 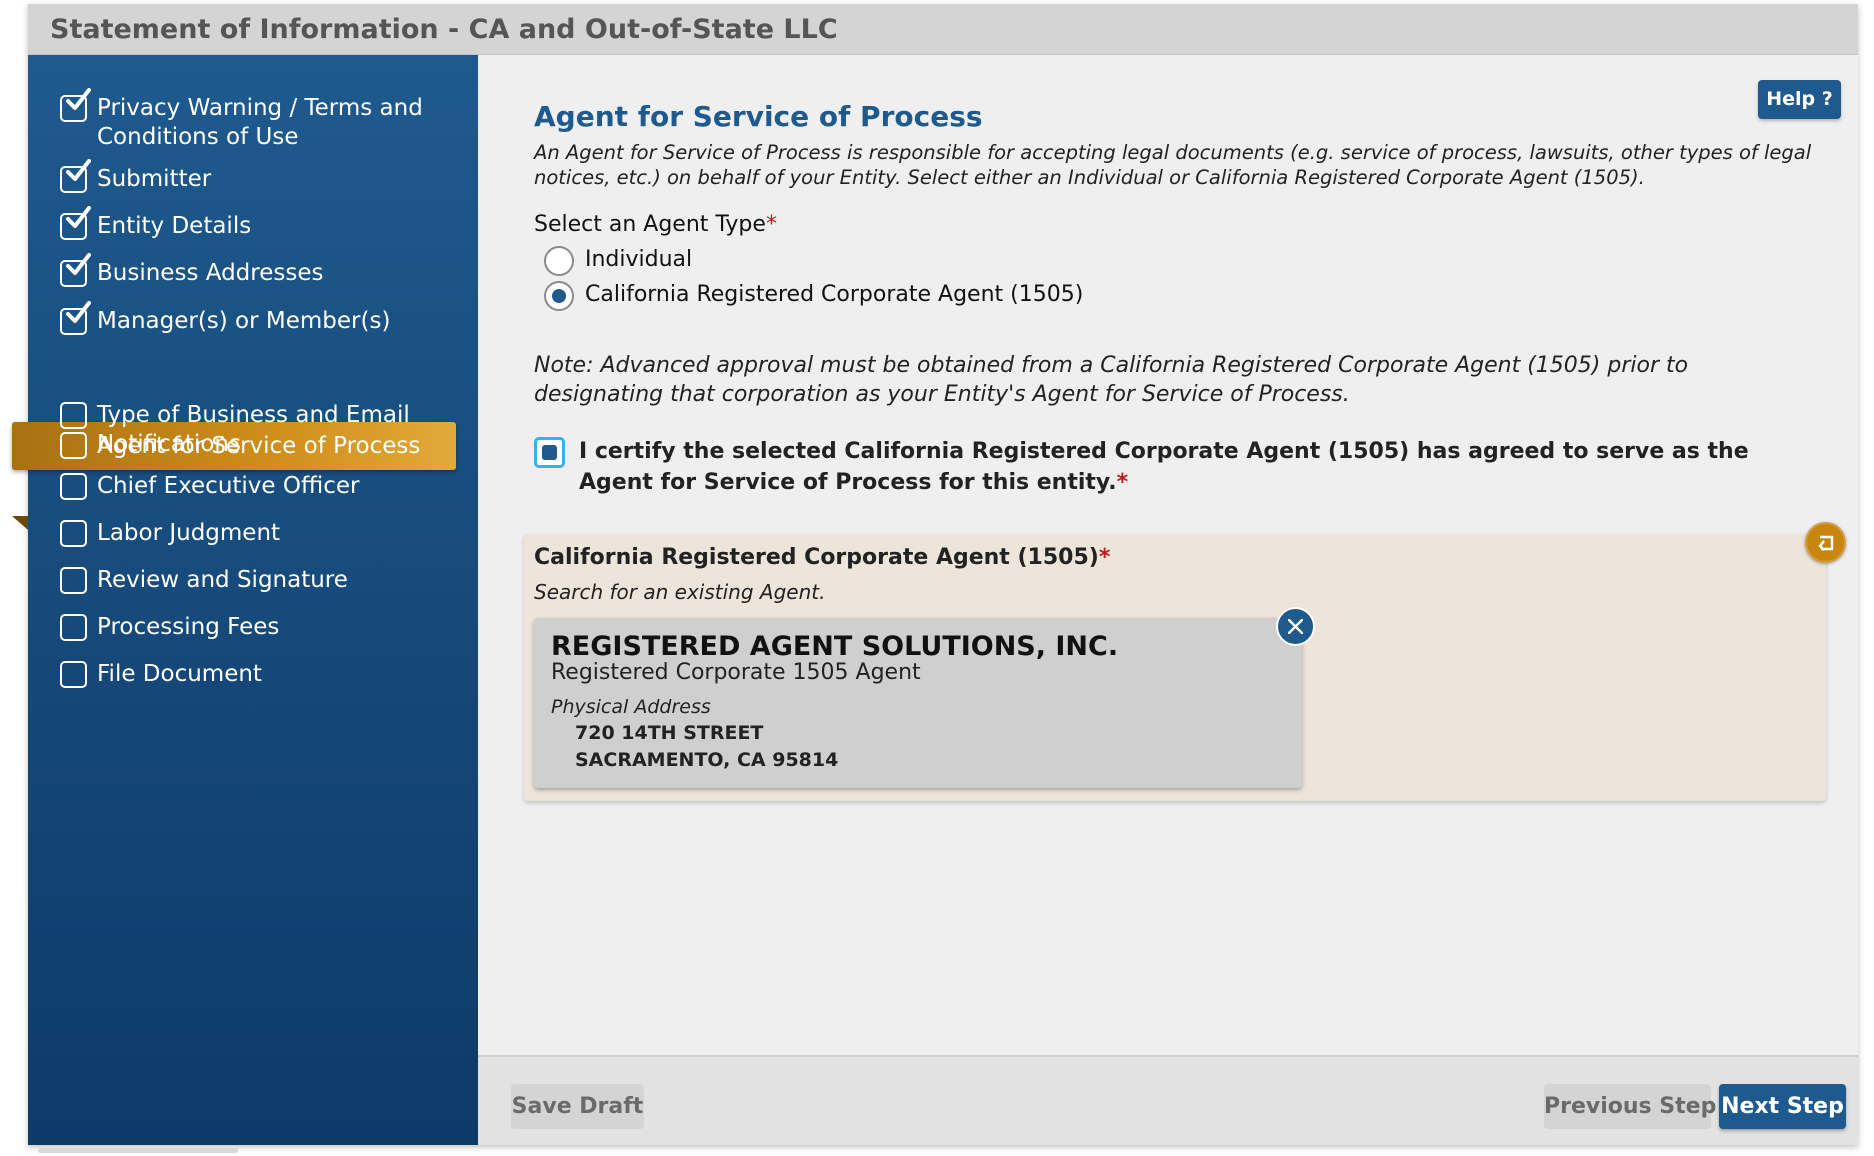 What do you see at coordinates (707, 760) in the screenshot?
I see `address-line-2: SACRAMENTO, CA 95814` at bounding box center [707, 760].